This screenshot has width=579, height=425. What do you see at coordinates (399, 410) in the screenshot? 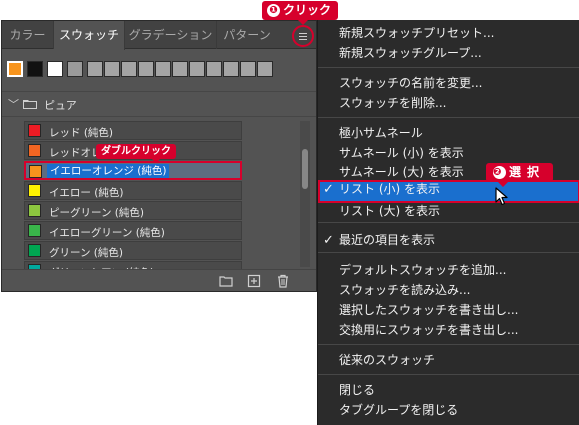
I see `menu-item-label: タブグループを閉じる` at bounding box center [399, 410].